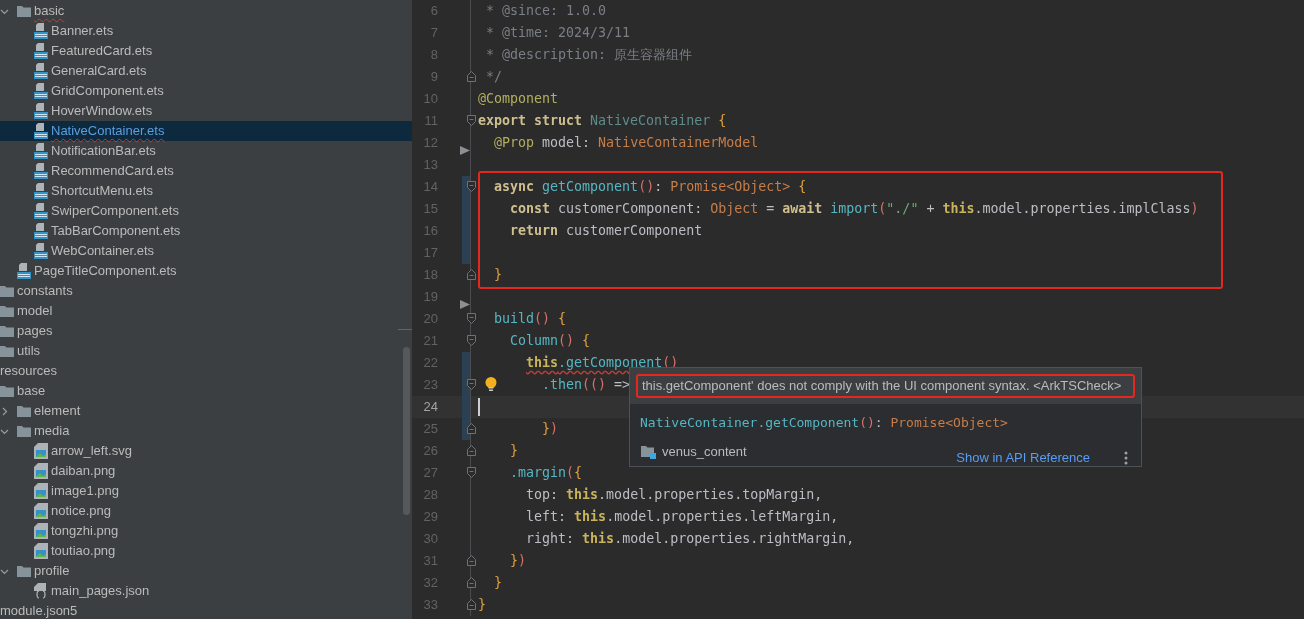  I want to click on tree-item: module.json5, so click(206, 610).